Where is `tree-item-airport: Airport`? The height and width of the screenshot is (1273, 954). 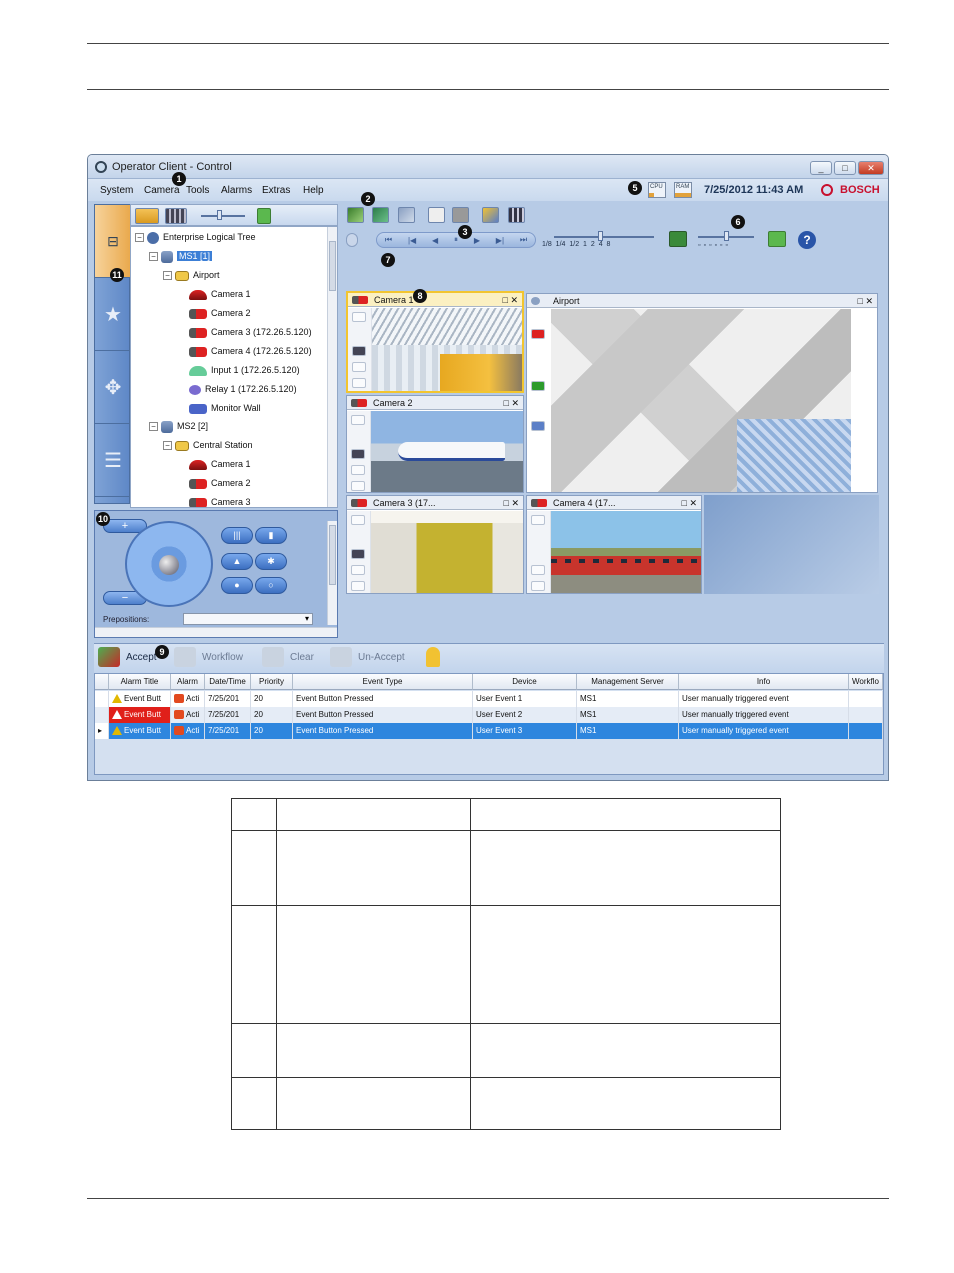
tree-item-airport: Airport is located at coordinates (197, 275).